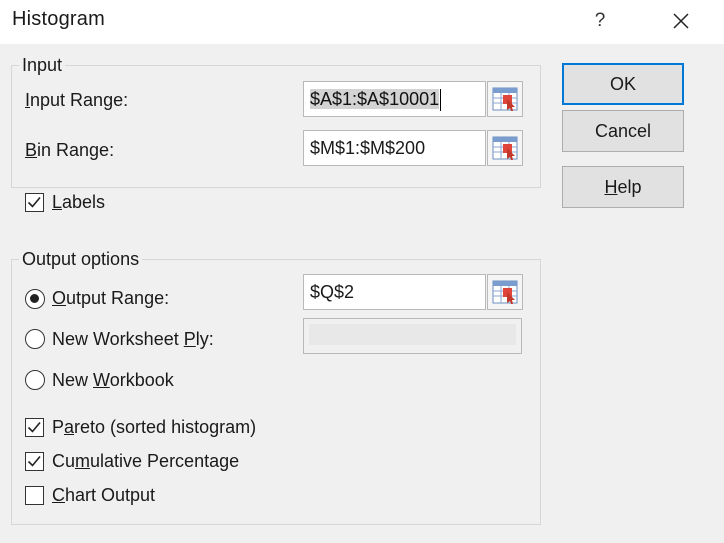 The width and height of the screenshot is (724, 543). I want to click on labels-checkbox-label: Labels, so click(78, 202).